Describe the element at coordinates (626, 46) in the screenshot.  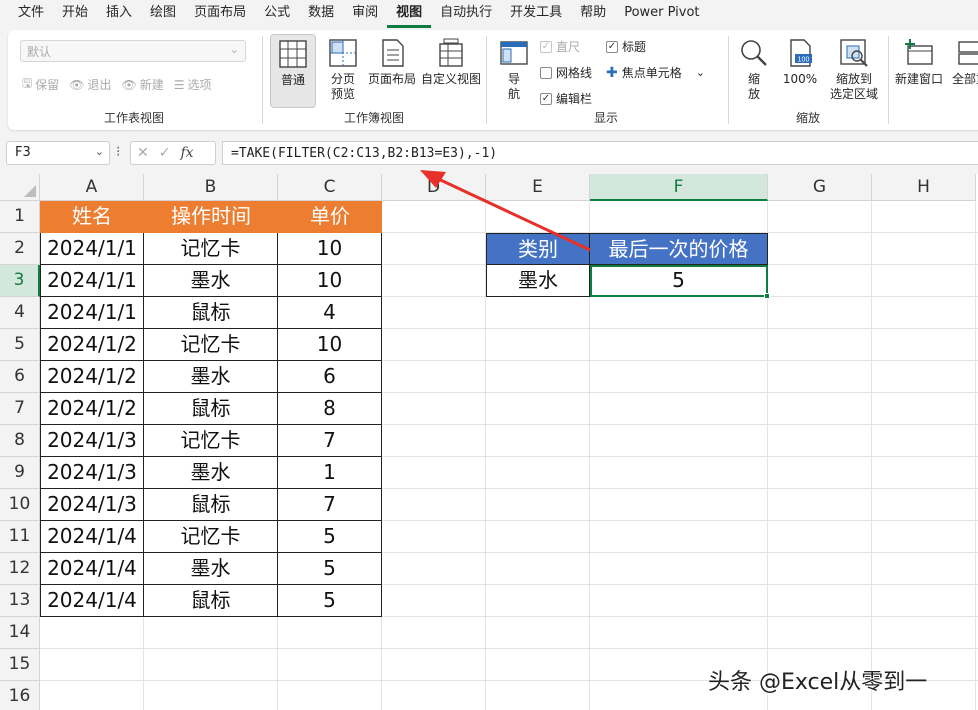
I see `headings-checkbox: ✓ 标题` at that location.